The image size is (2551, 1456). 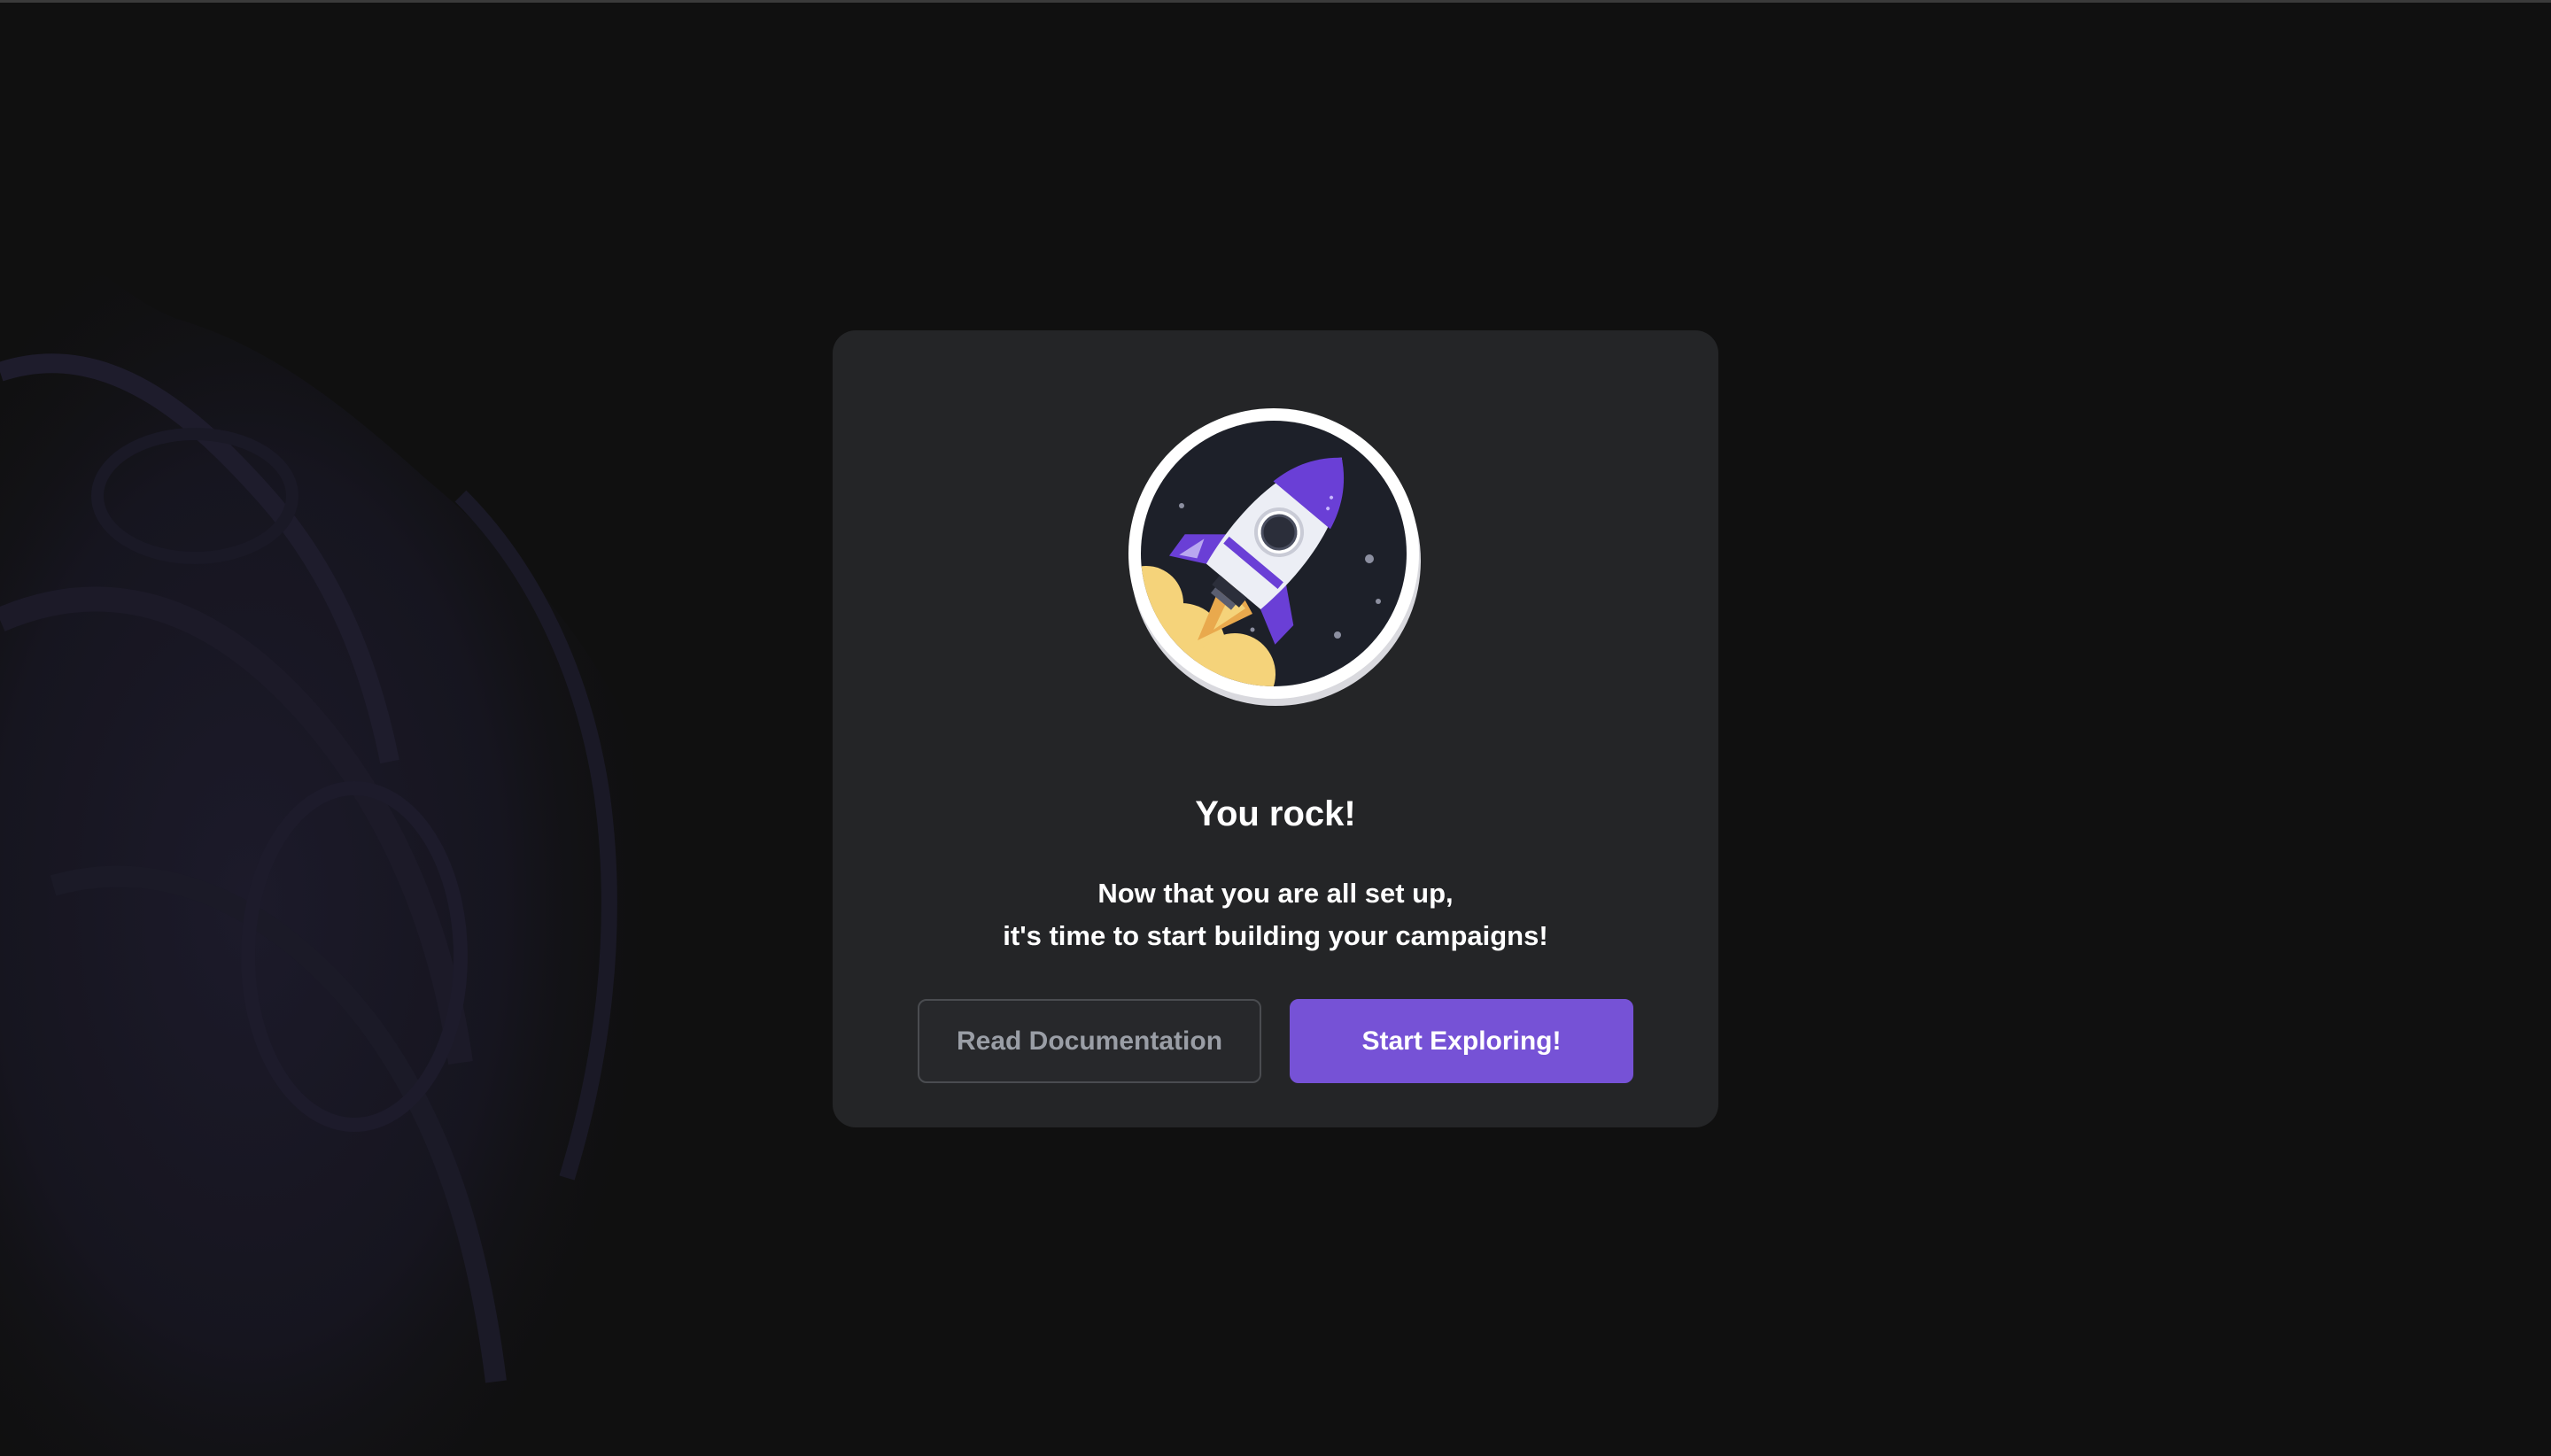 What do you see at coordinates (1275, 813) in the screenshot?
I see `modal-title: You rock!` at bounding box center [1275, 813].